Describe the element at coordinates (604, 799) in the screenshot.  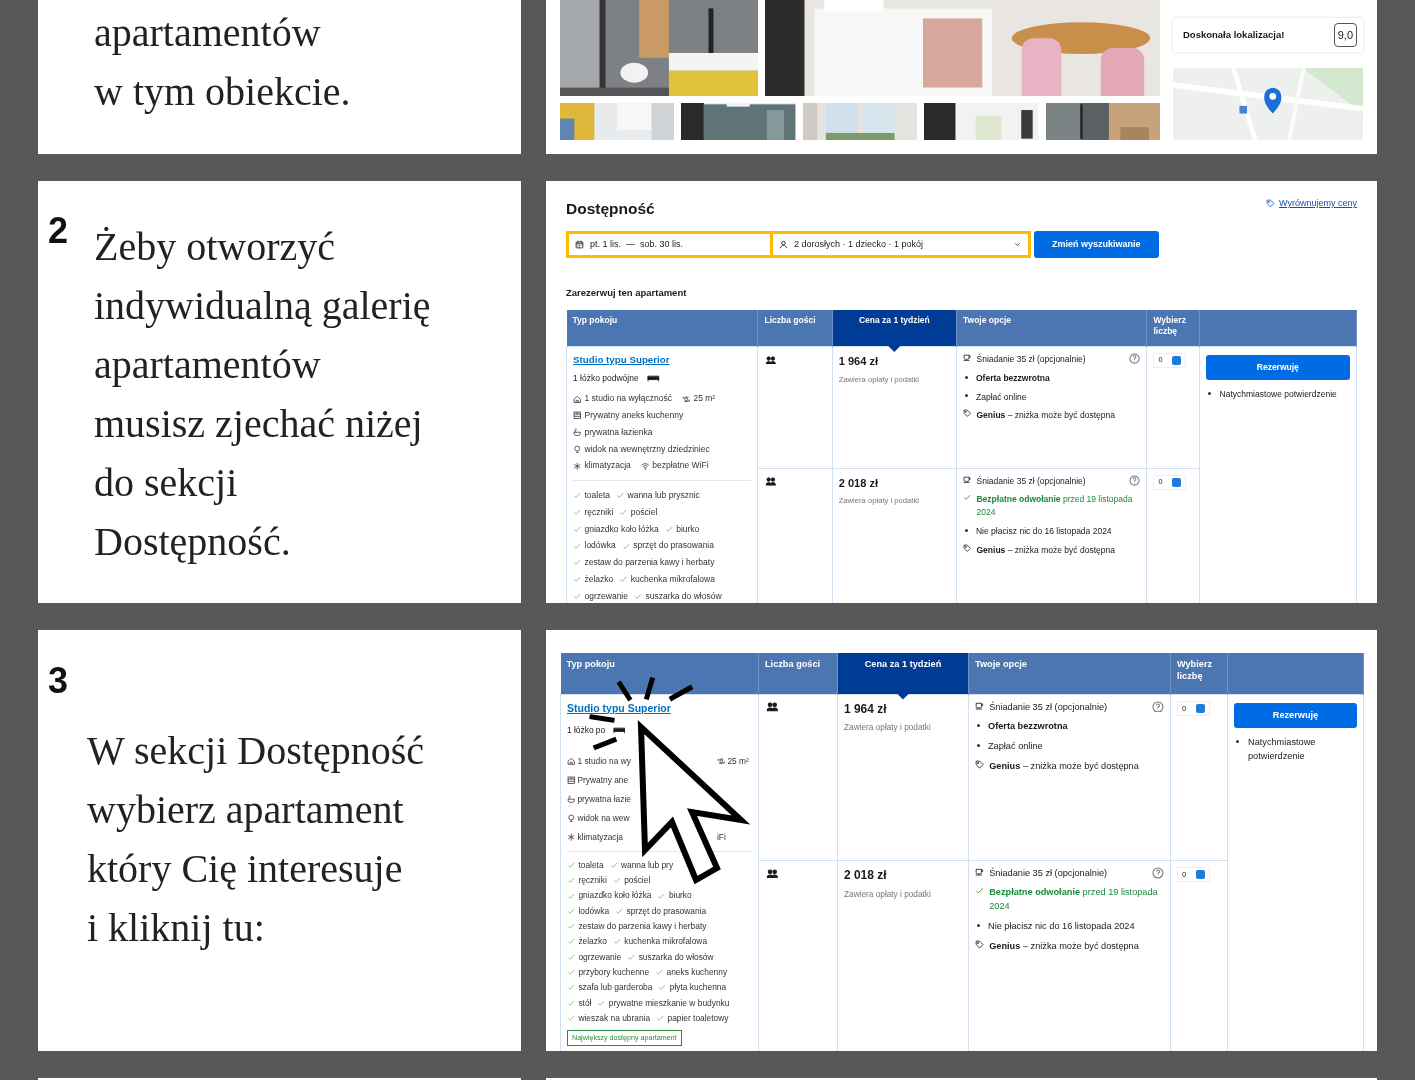
I see `room-feature: prywatna łazie` at that location.